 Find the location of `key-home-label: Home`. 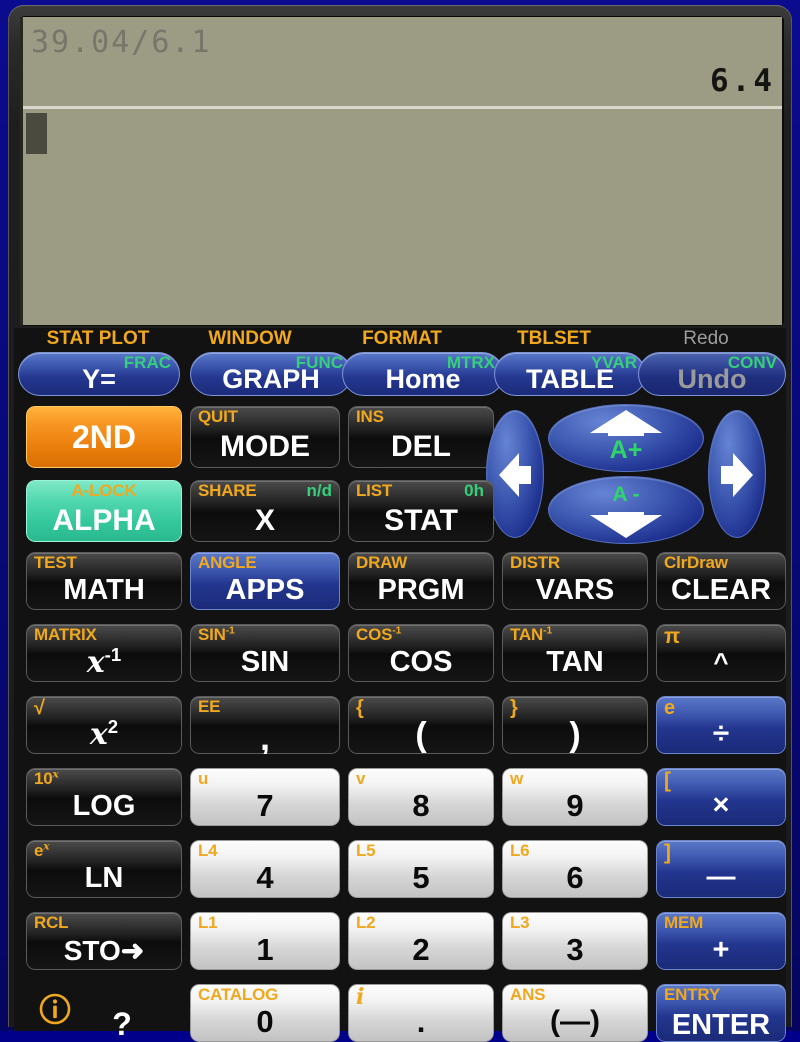

key-home-label: Home is located at coordinates (423, 379).